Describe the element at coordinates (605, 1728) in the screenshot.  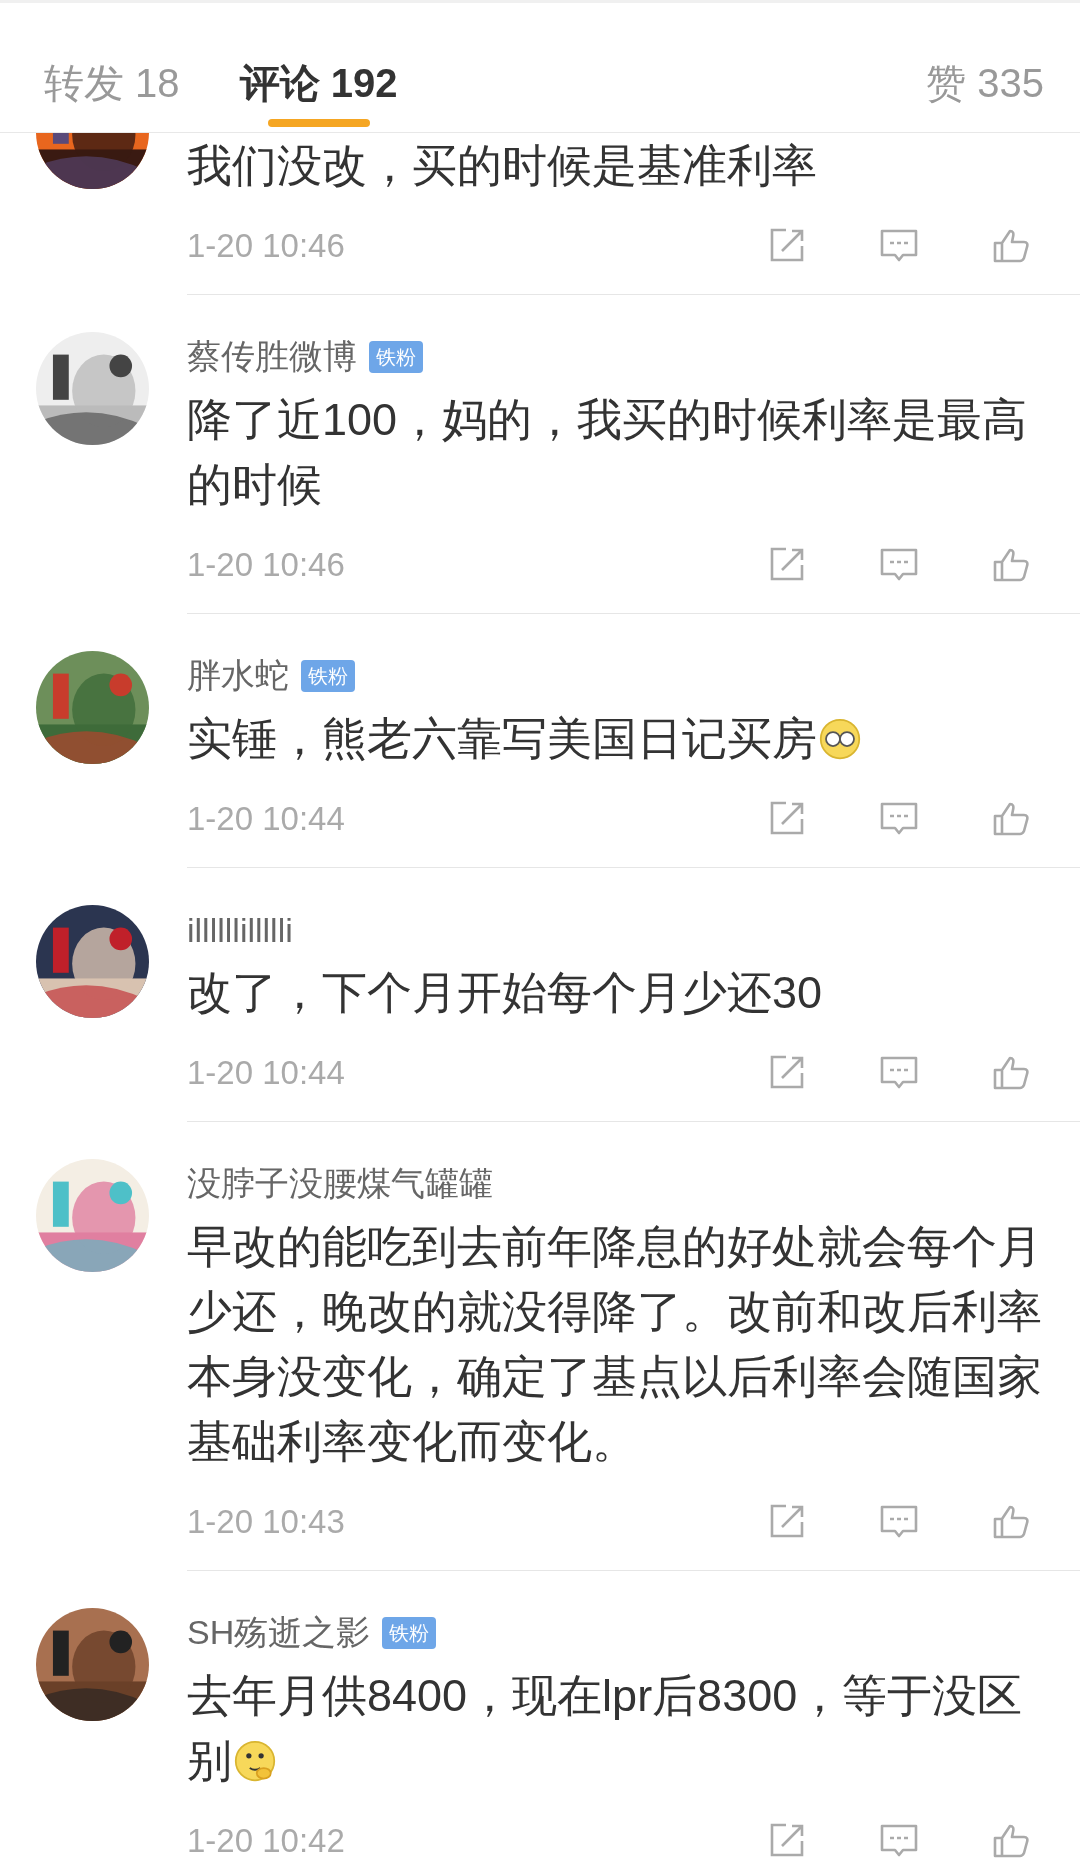
I see `comment-text: 去年月供8400，现在lpr后8300，等于没区别` at that location.